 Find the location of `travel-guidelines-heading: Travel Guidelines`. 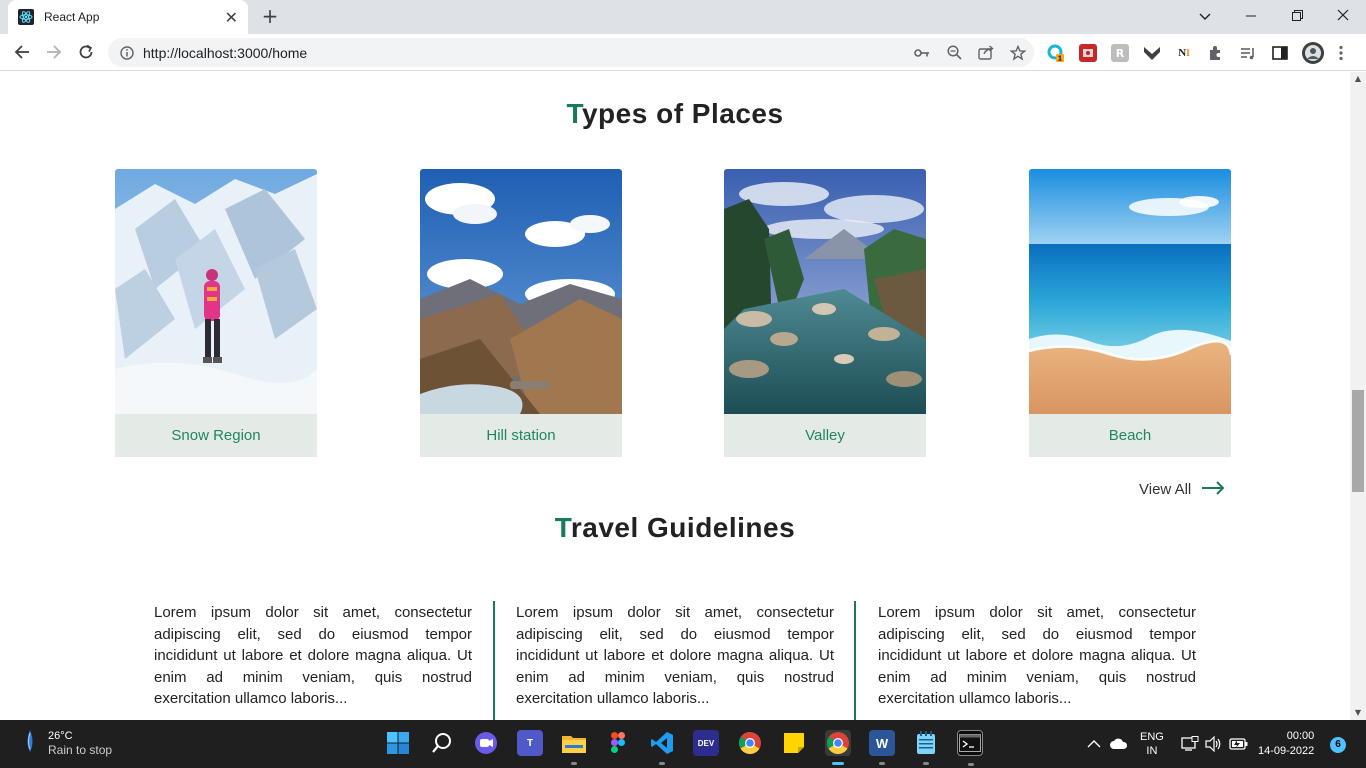

travel-guidelines-heading: Travel Guidelines is located at coordinates (675, 528).